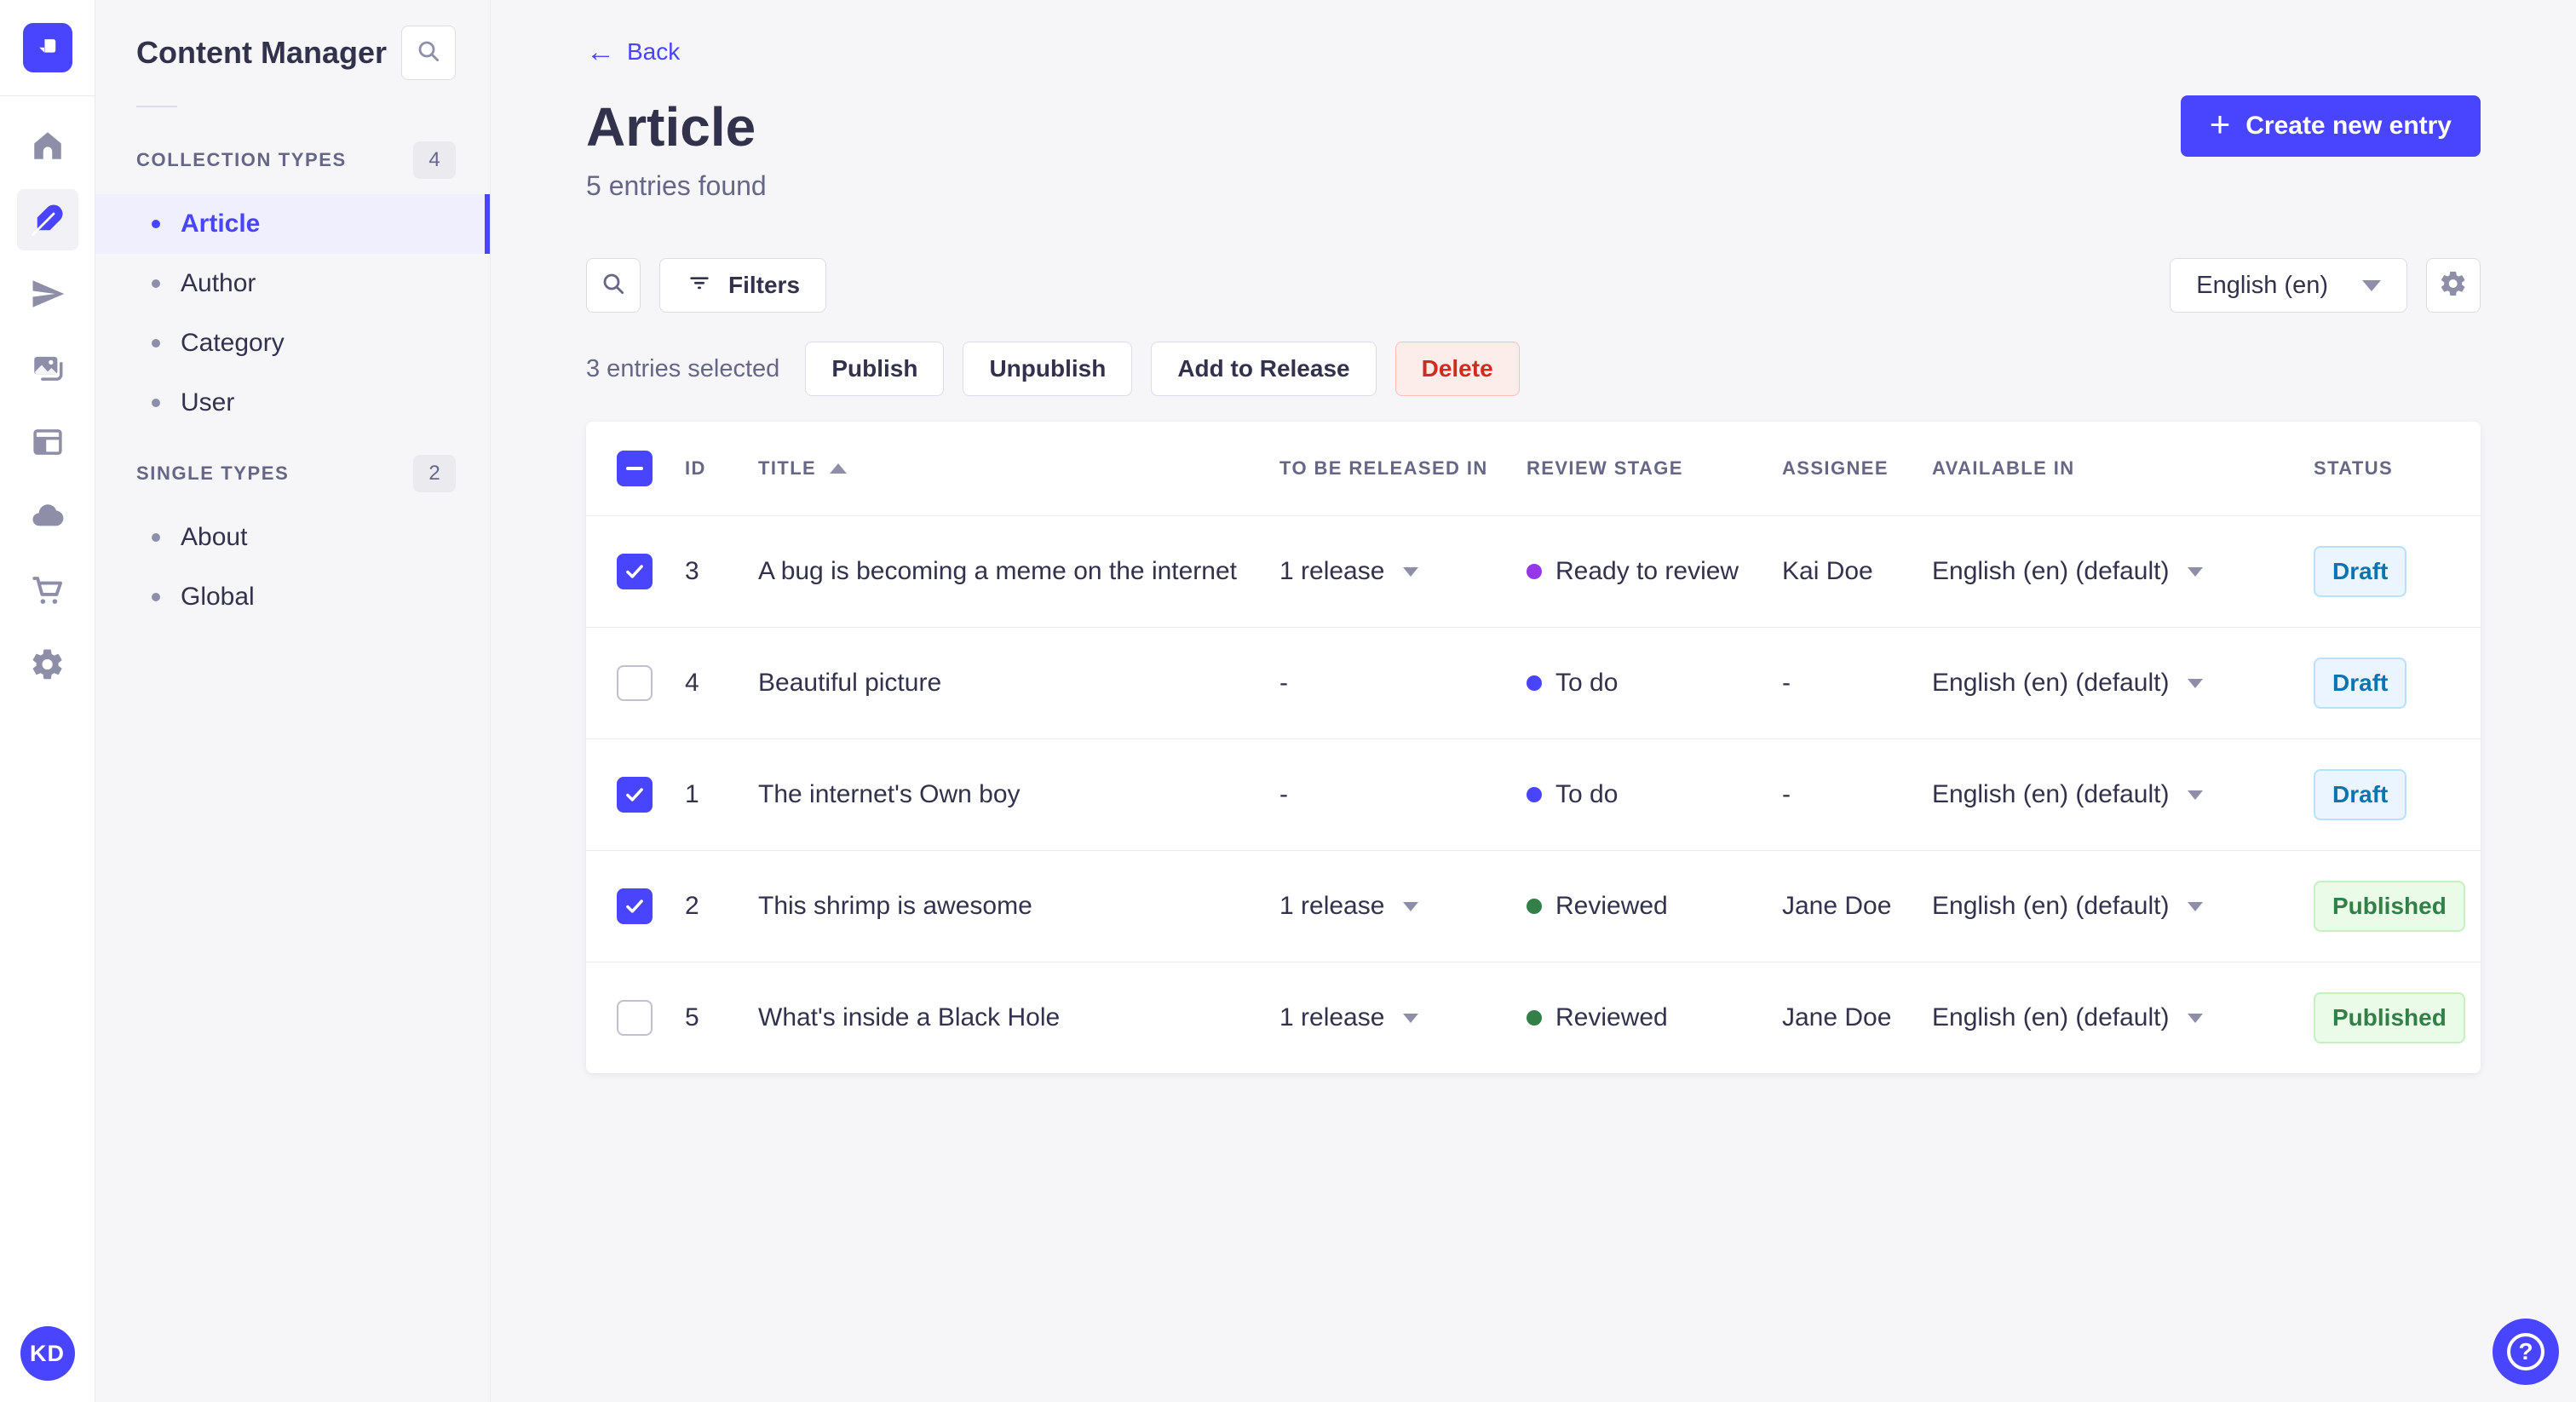 The height and width of the screenshot is (1402, 2576). I want to click on column-header-title-label: TITLE, so click(788, 468).